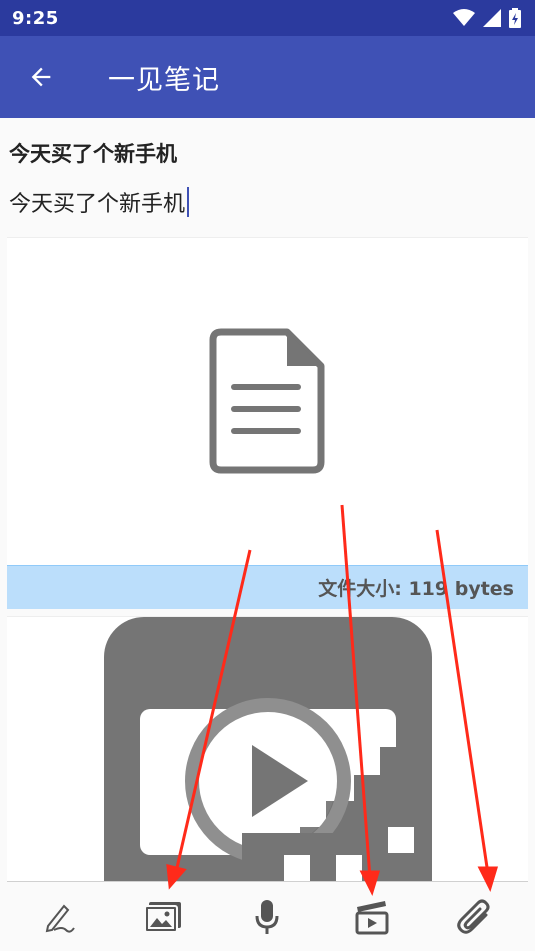 This screenshot has width=535, height=951. I want to click on insert-video-button, so click(372, 917).